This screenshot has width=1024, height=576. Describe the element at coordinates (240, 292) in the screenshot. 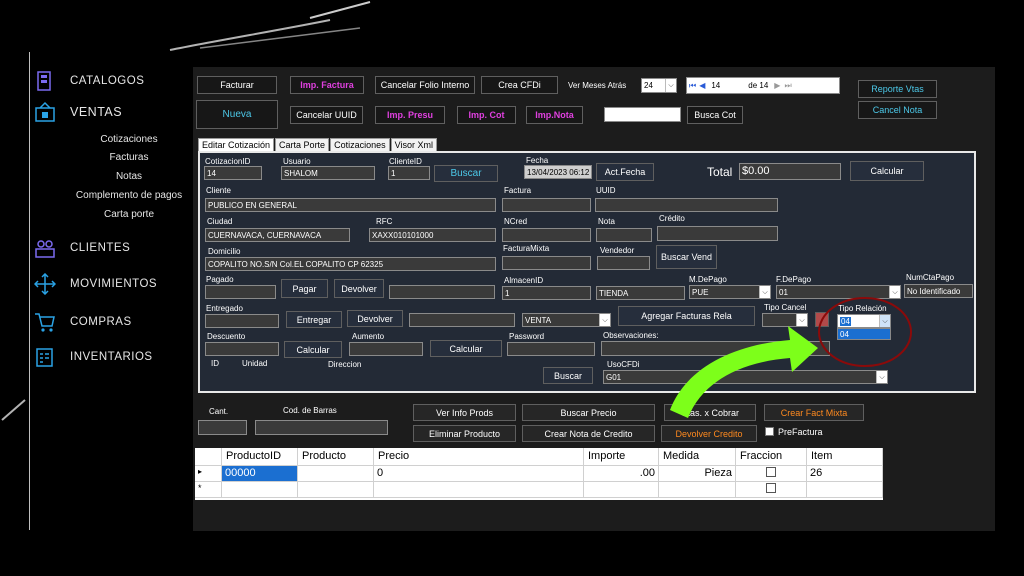

I see `pagado-field` at that location.